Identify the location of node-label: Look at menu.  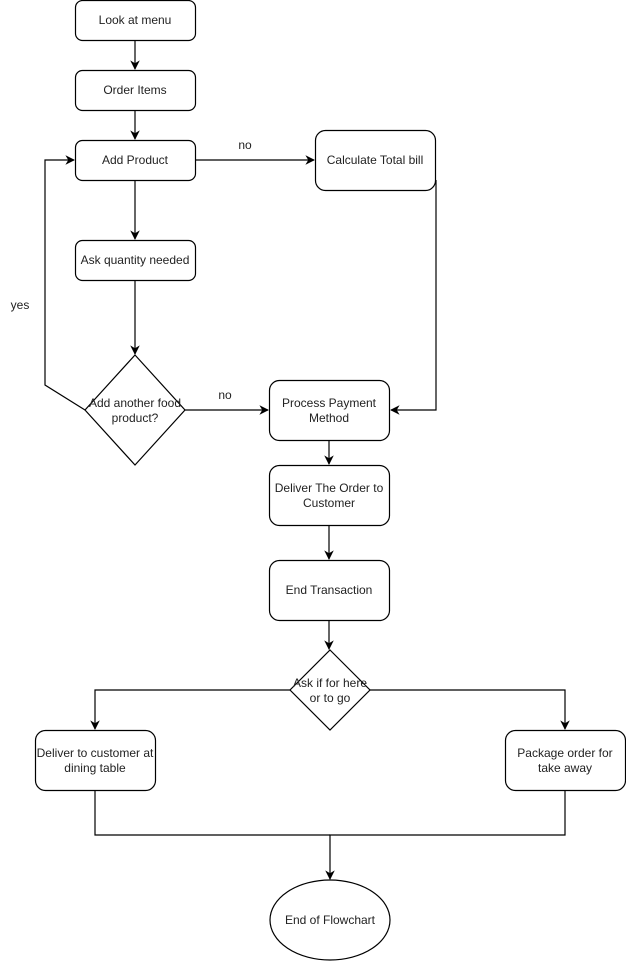
(135, 20).